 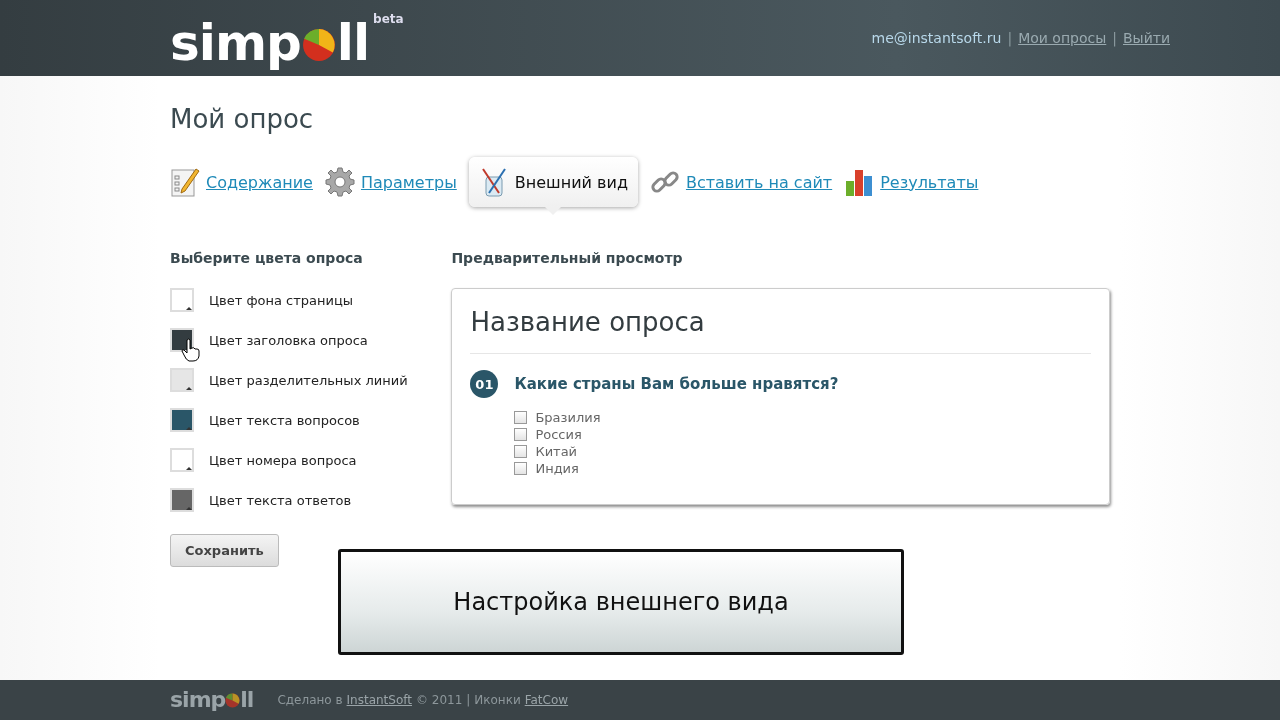 I want to click on question-text: Какие страны Вам больше нравятся?, so click(x=676, y=384).